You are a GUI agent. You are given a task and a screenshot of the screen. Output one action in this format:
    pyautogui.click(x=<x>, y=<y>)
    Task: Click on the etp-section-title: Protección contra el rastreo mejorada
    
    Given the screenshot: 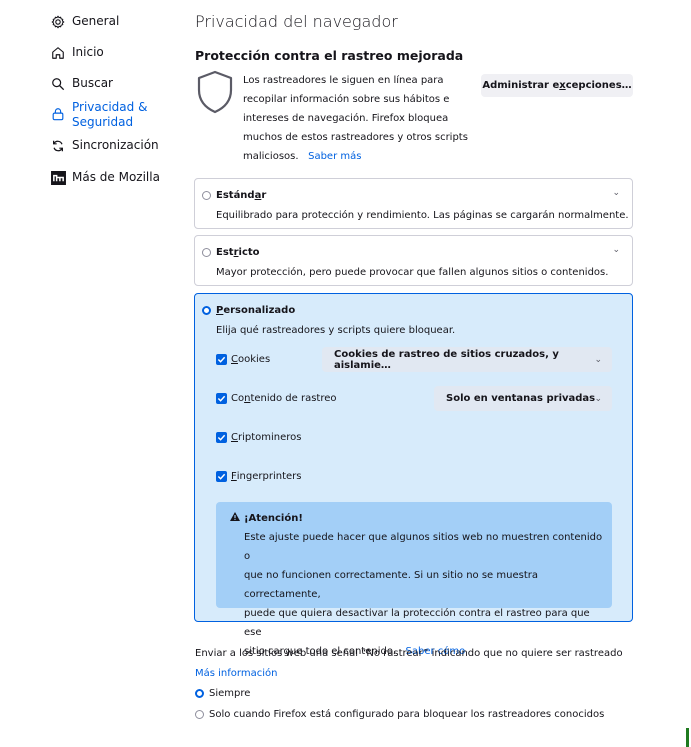 What is the action you would take?
    pyautogui.click(x=329, y=55)
    